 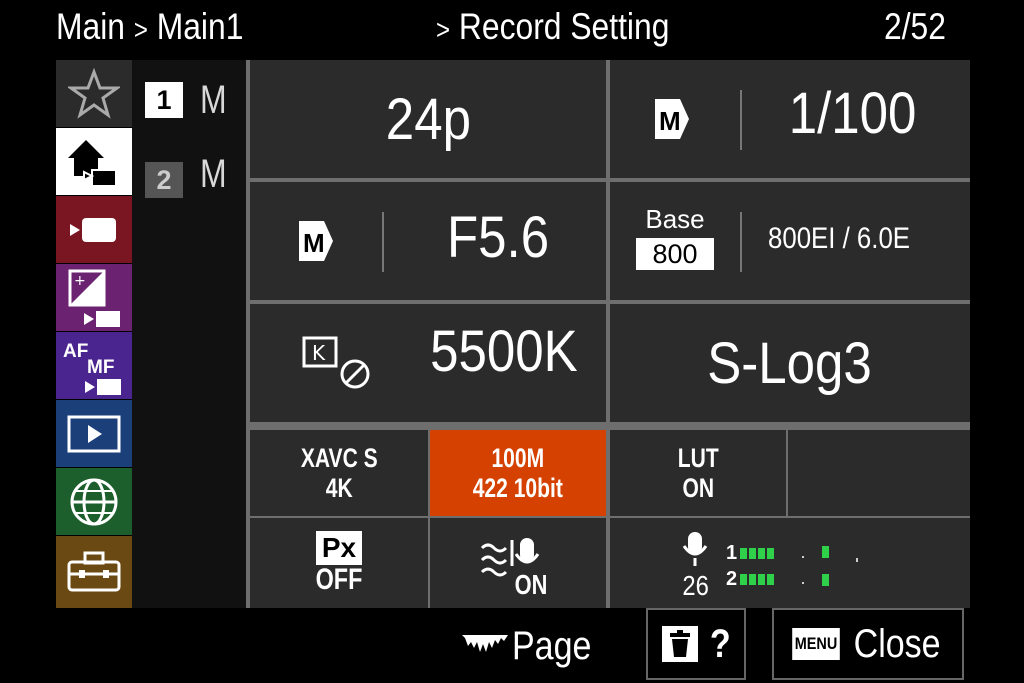 I want to click on wind-noise-value: ON, so click(x=531, y=584).